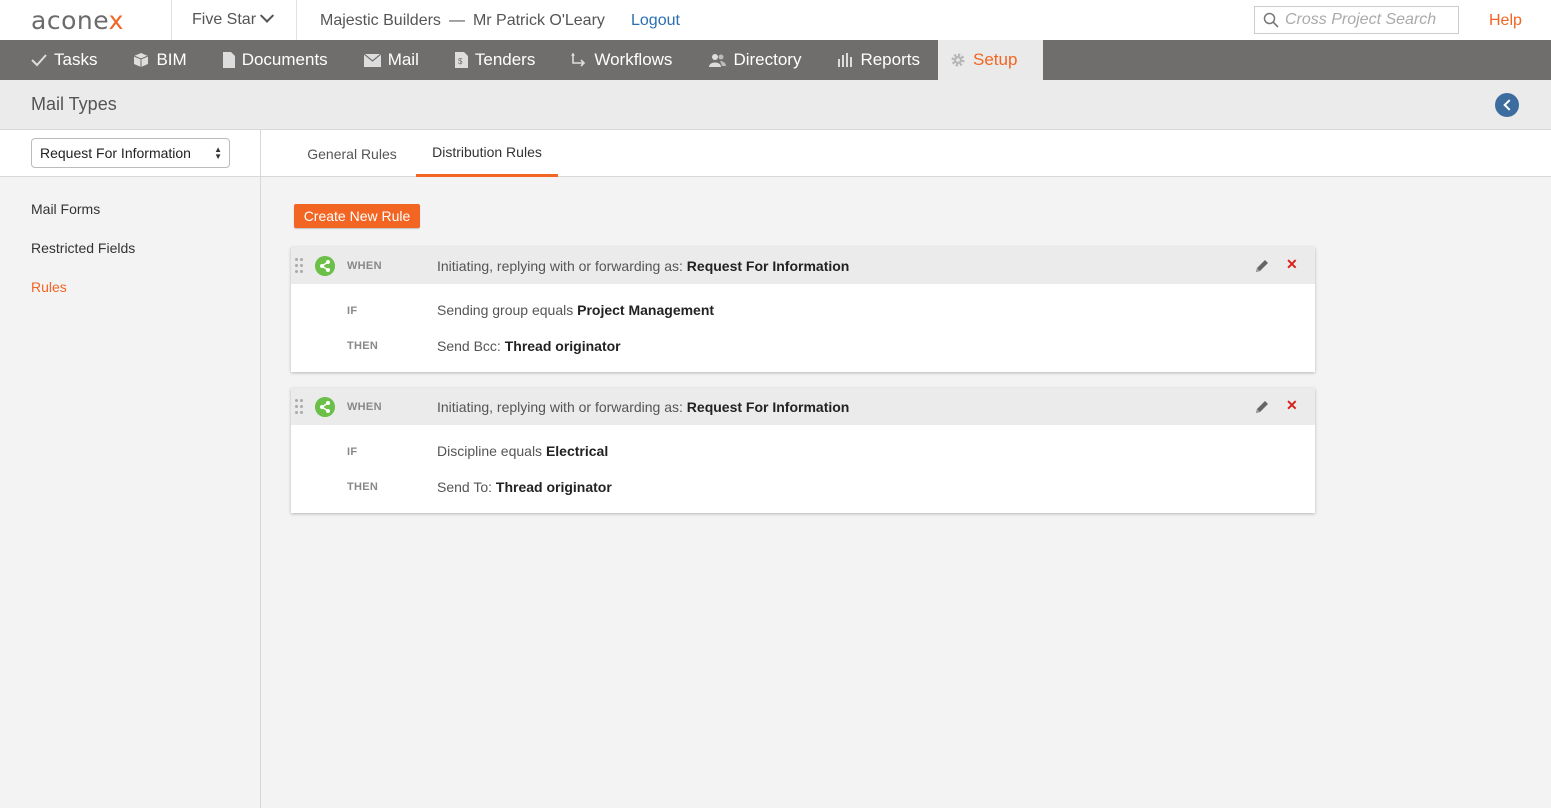 Image resolution: width=1551 pixels, height=808 pixels. I want to click on check-icon, so click(39, 60).